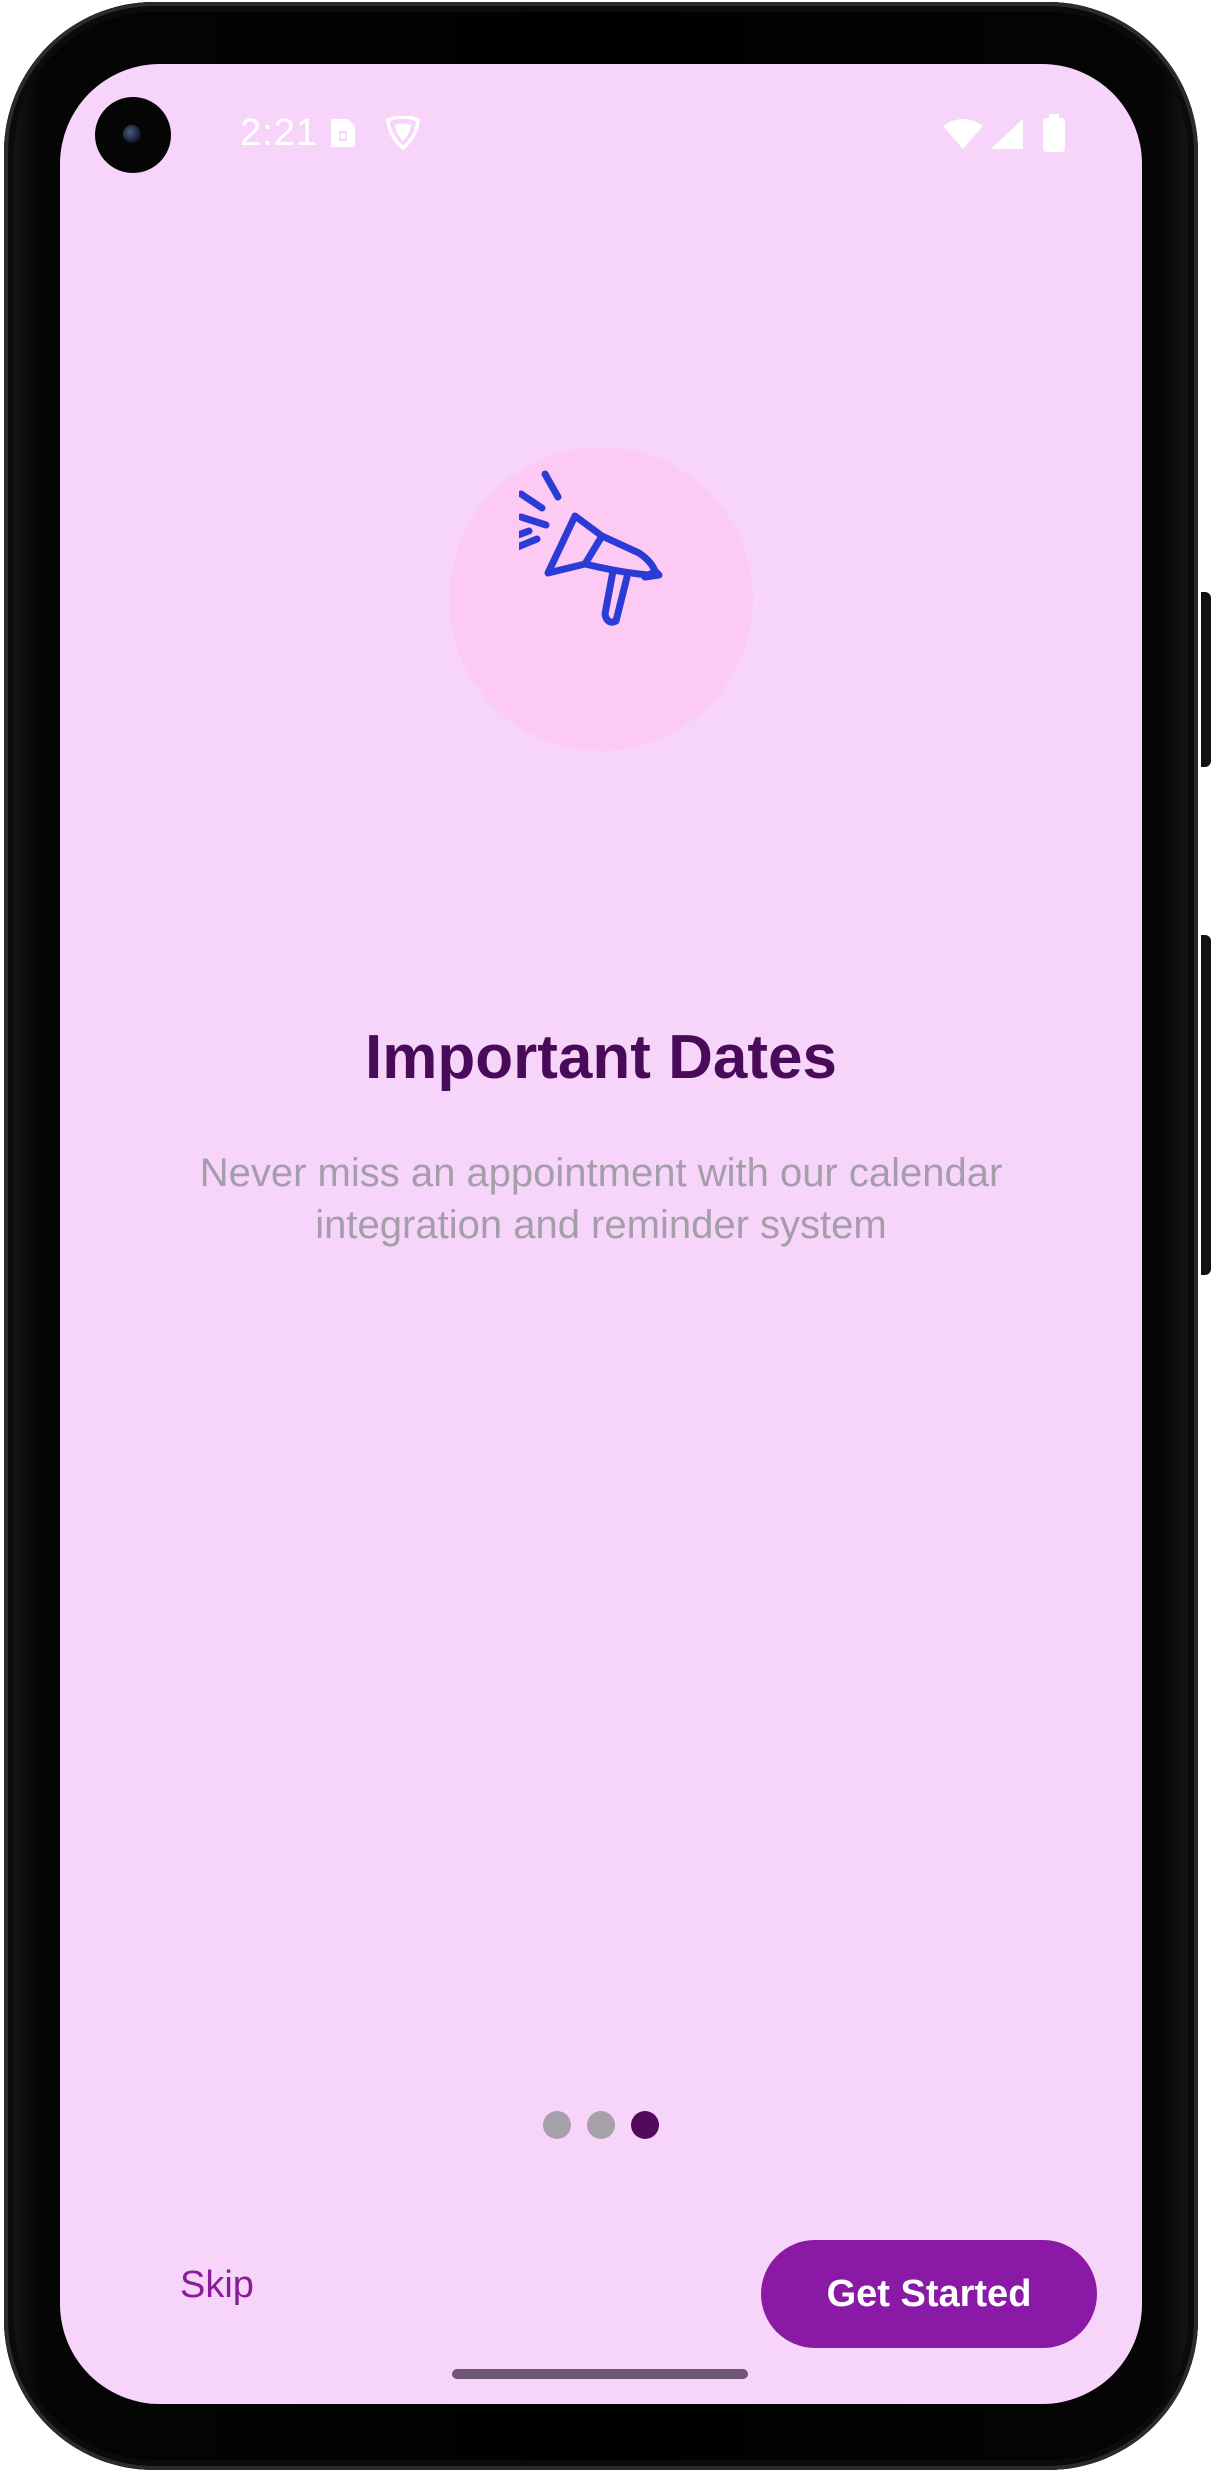 The image size is (1211, 2474). I want to click on page-indicator, so click(601, 2125).